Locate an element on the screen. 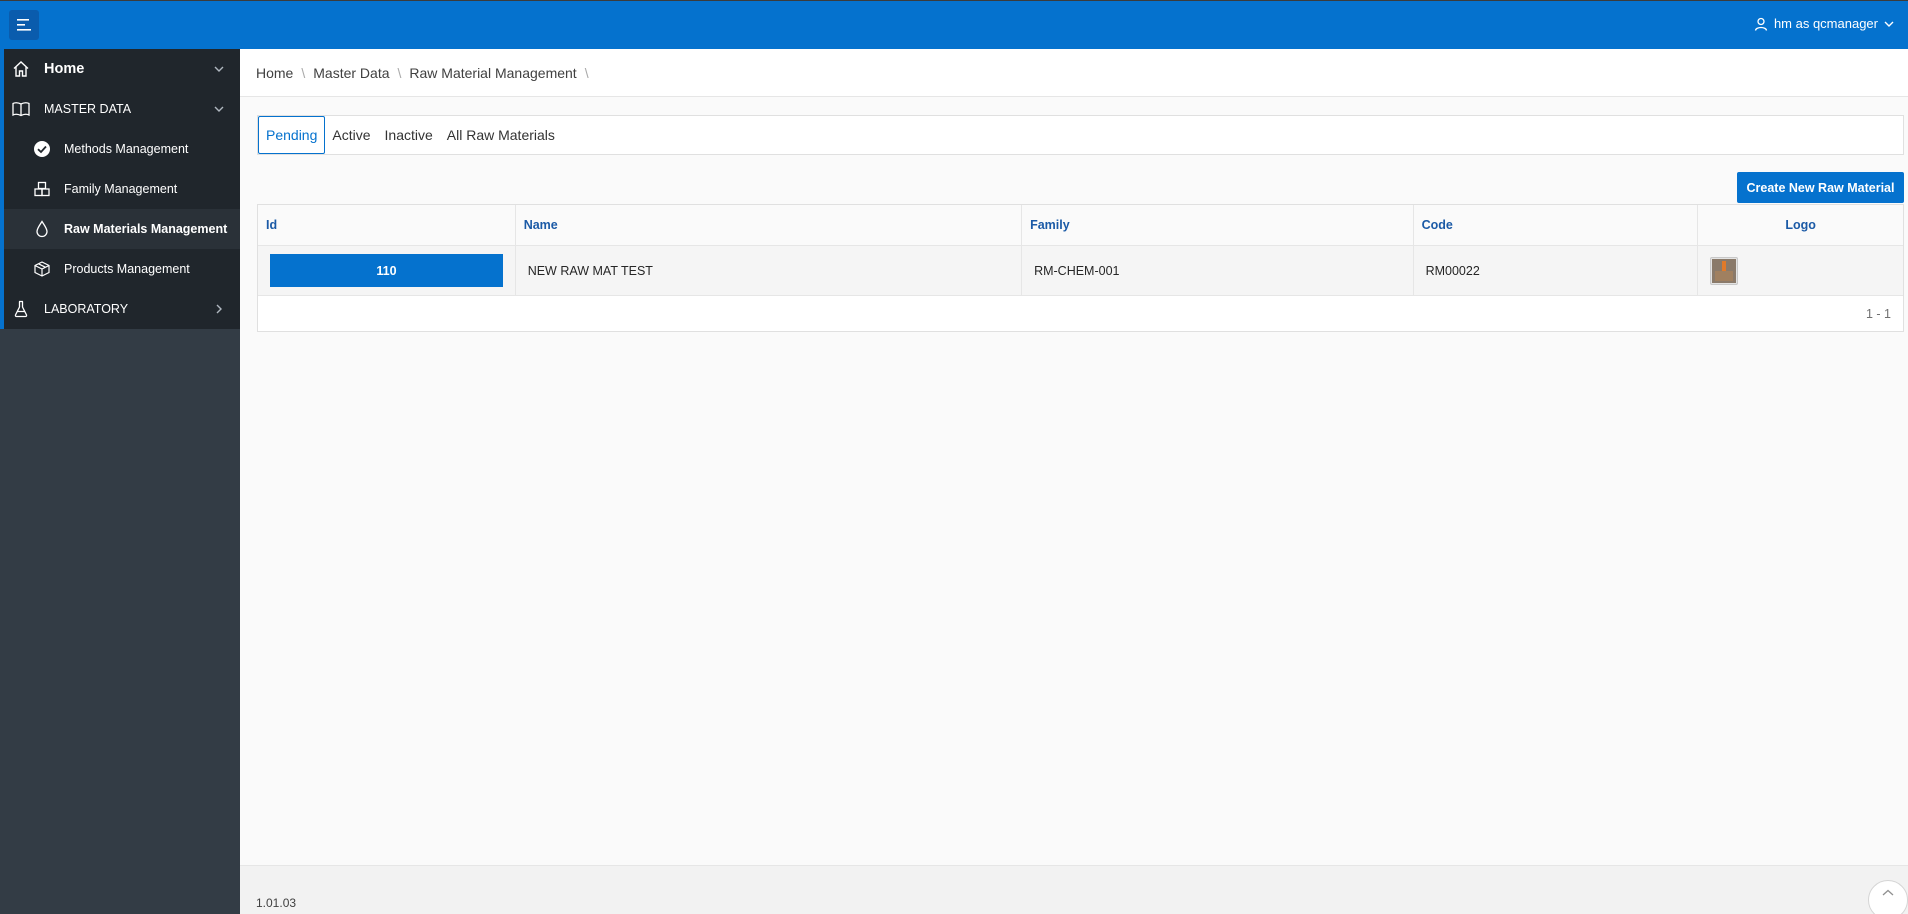 The width and height of the screenshot is (1908, 914). book-icon is located at coordinates (21, 109).